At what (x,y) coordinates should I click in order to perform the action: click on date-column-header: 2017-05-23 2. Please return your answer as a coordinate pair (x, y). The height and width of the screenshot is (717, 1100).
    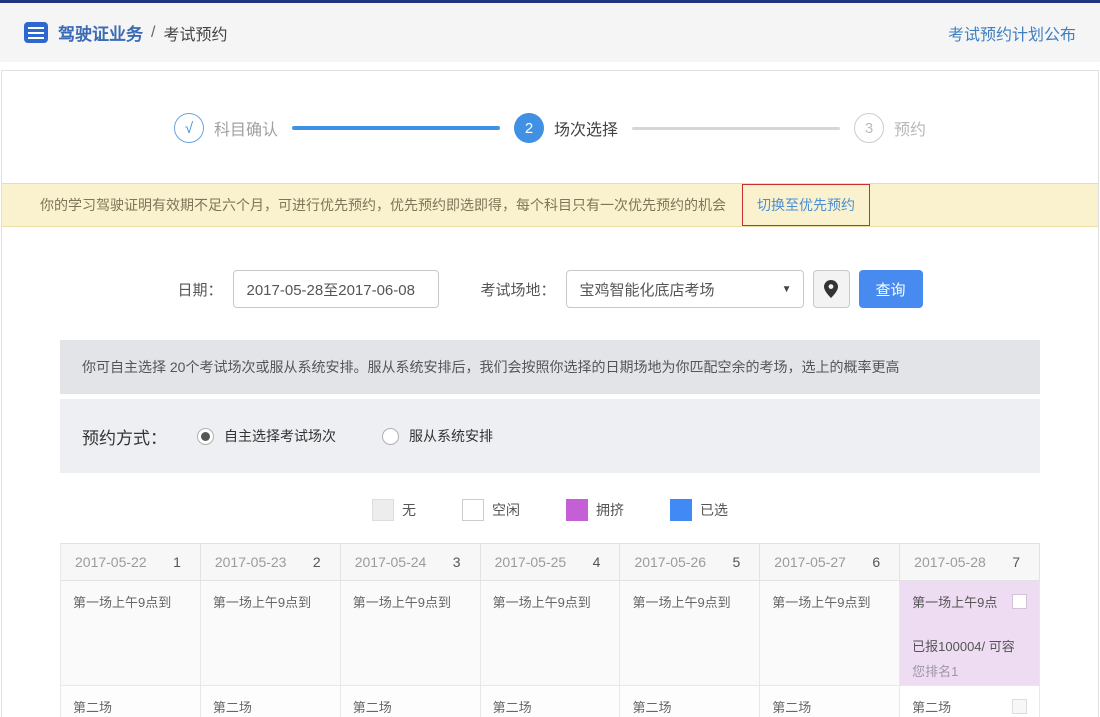
    Looking at the image, I should click on (270, 562).